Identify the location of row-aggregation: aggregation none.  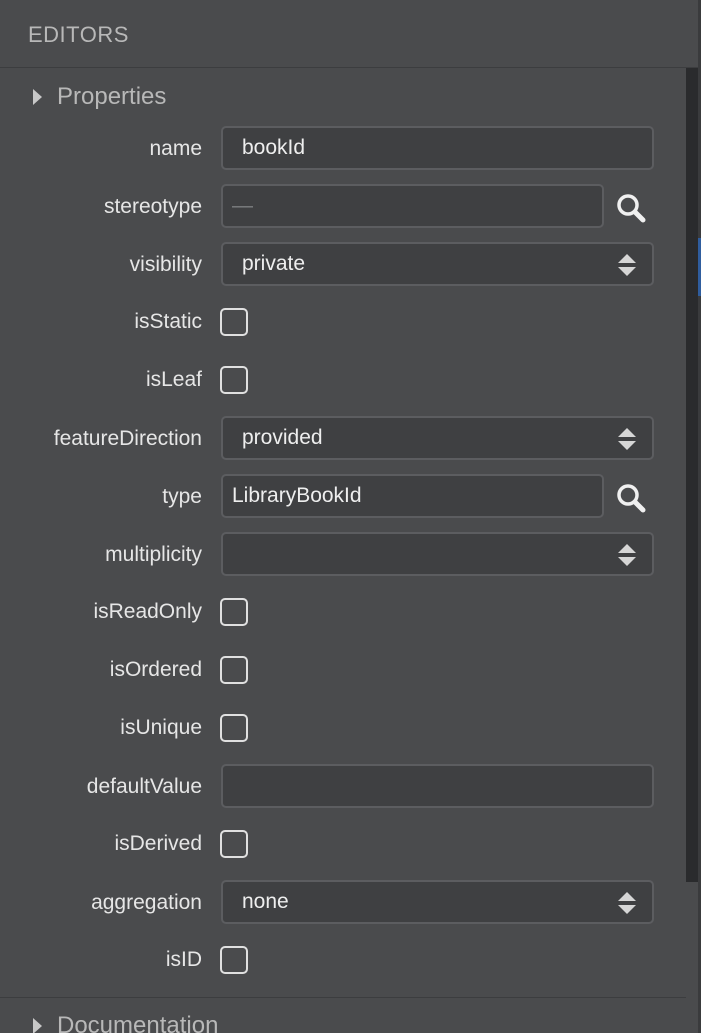
(343, 903).